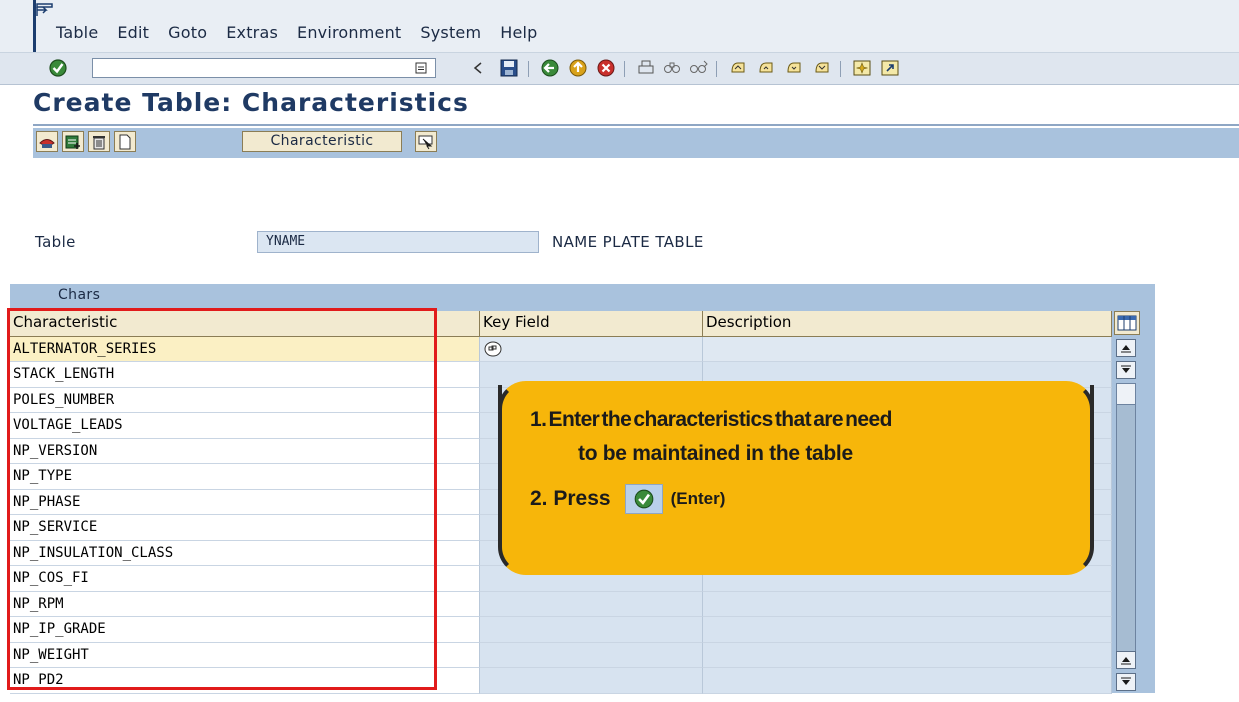 The image size is (1239, 702). Describe the element at coordinates (79, 295) in the screenshot. I see `chars-table-title: Chars` at that location.